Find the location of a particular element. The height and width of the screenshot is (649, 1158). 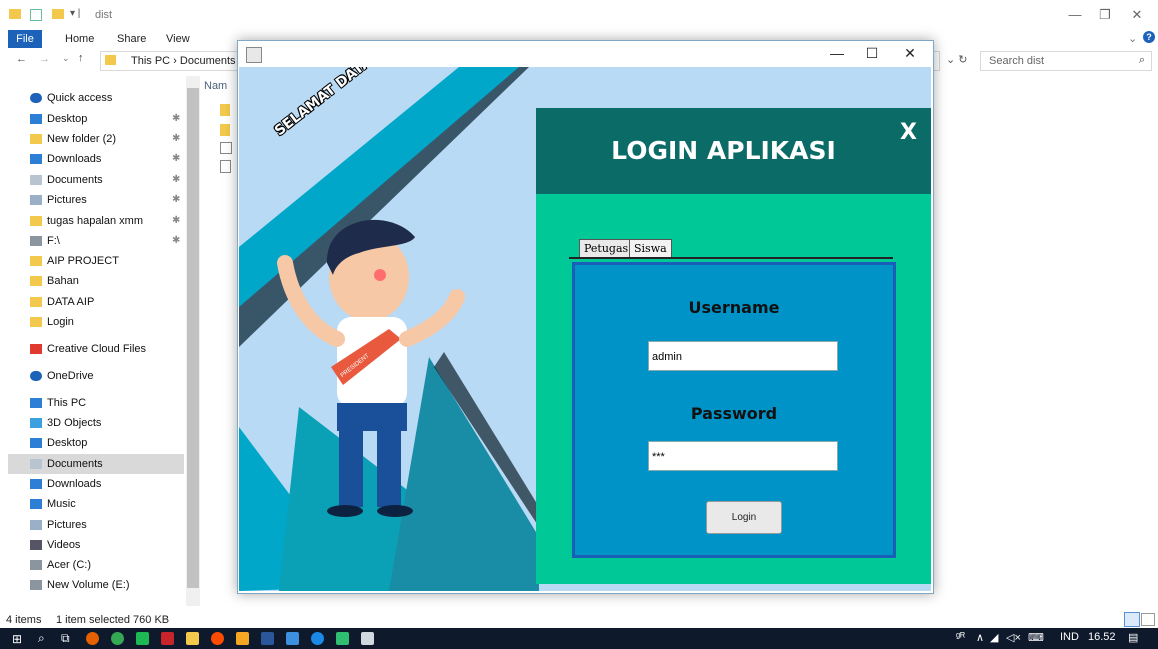

password-input: *** is located at coordinates (743, 456).